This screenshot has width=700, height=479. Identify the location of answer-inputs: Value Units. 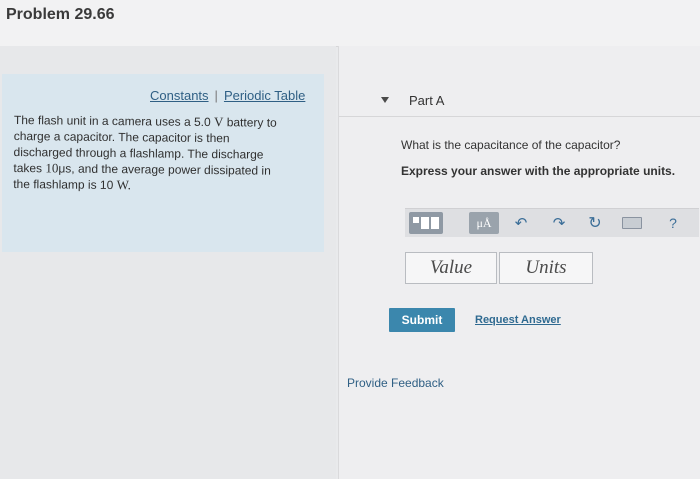
(500, 269).